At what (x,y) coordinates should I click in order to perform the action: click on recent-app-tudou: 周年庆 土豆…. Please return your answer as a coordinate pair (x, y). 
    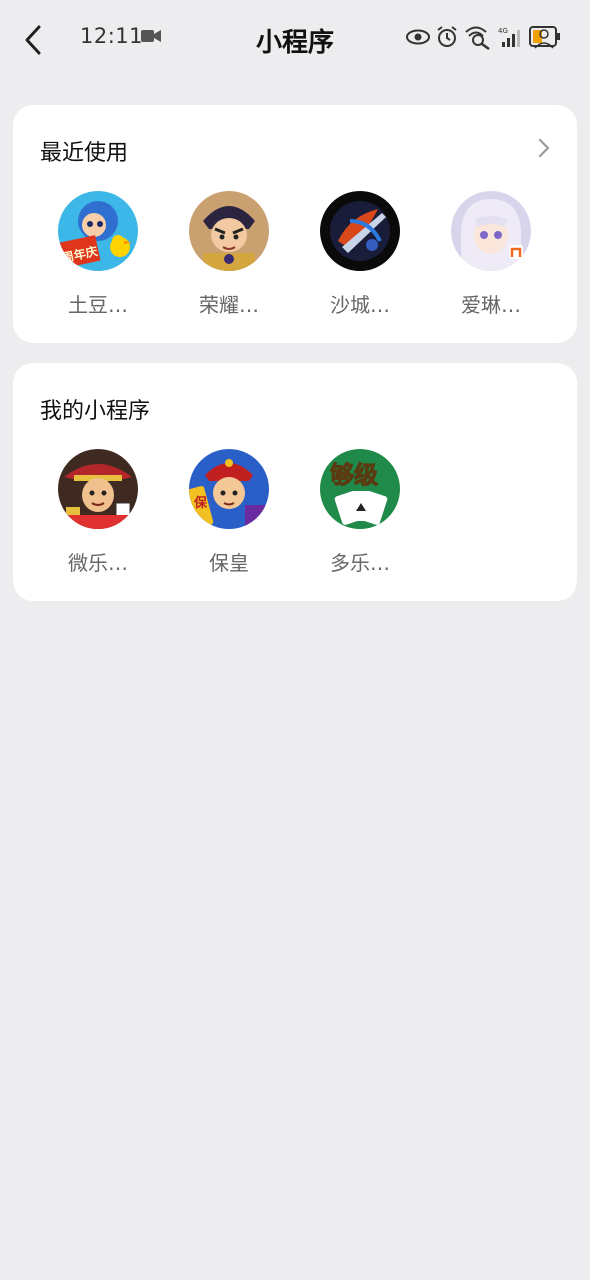
    Looking at the image, I should click on (98, 254).